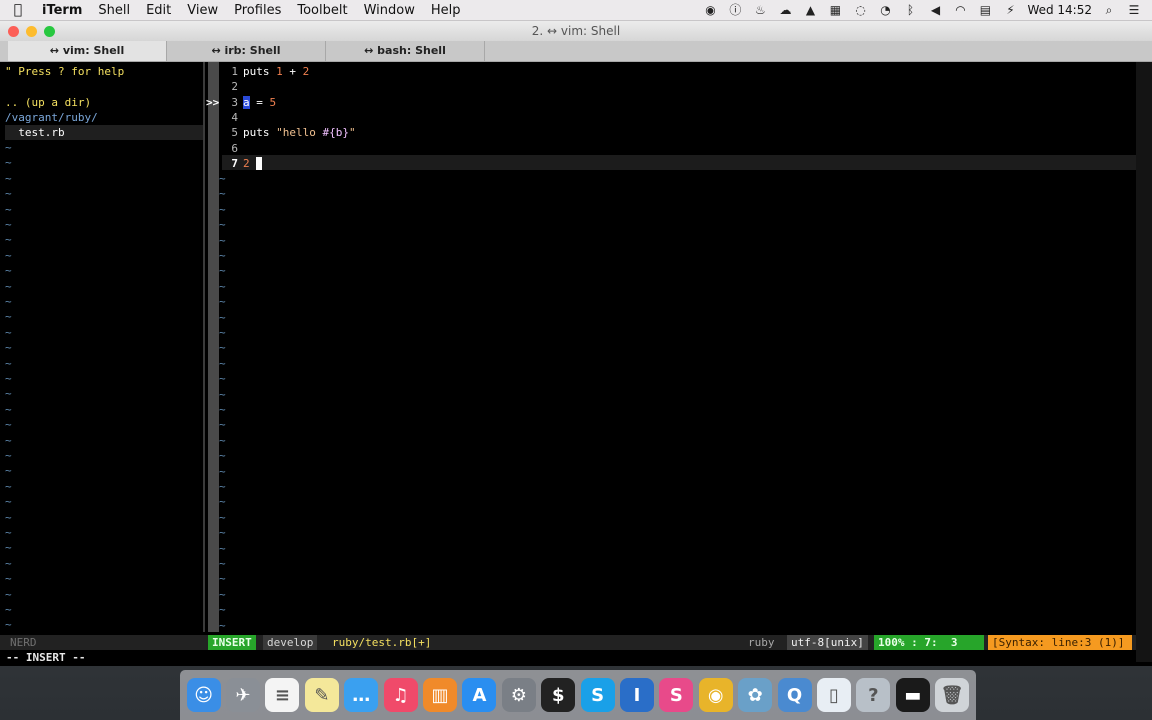 The height and width of the screenshot is (720, 1152). What do you see at coordinates (1109, 10) in the screenshot?
I see `search-icon: ⌕` at bounding box center [1109, 10].